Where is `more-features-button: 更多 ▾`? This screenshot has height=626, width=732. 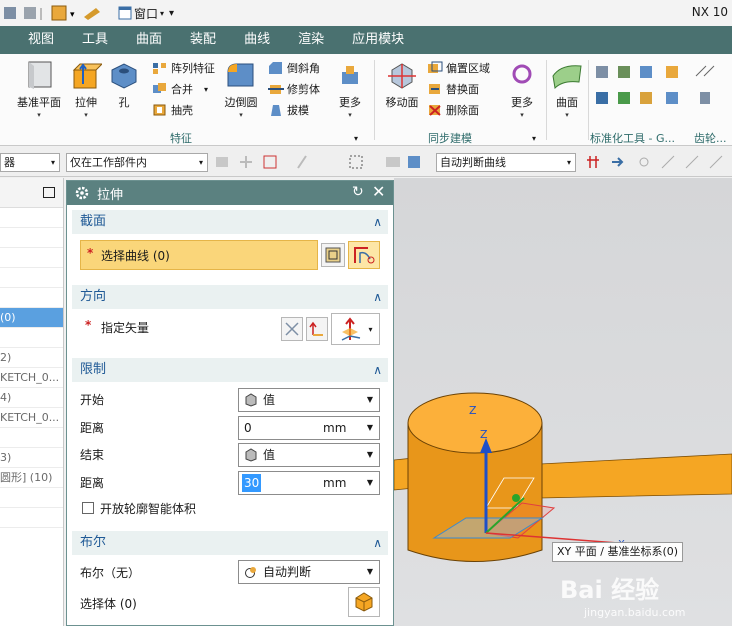
more-features-button: 更多 ▾ is located at coordinates (350, 90).